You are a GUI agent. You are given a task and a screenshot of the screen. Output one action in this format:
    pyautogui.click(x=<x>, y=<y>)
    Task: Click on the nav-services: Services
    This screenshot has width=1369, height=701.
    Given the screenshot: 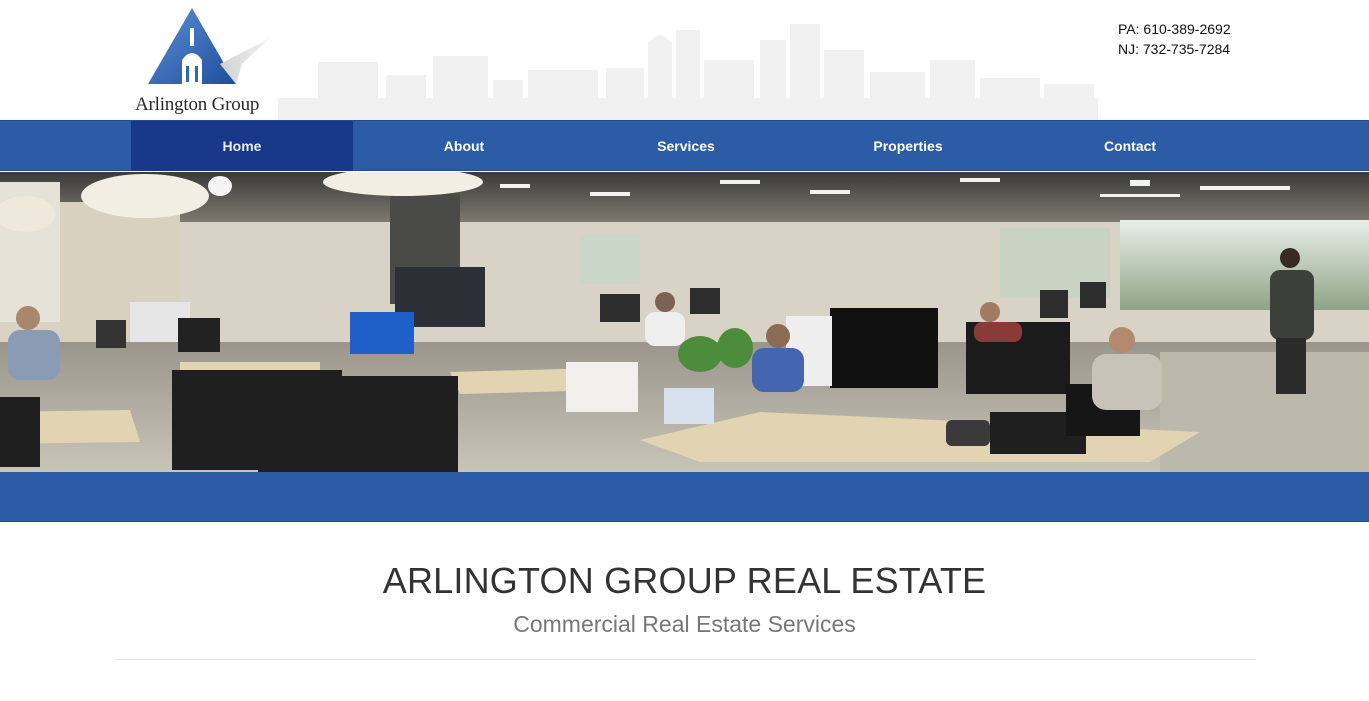 What is the action you would take?
    pyautogui.click(x=686, y=146)
    